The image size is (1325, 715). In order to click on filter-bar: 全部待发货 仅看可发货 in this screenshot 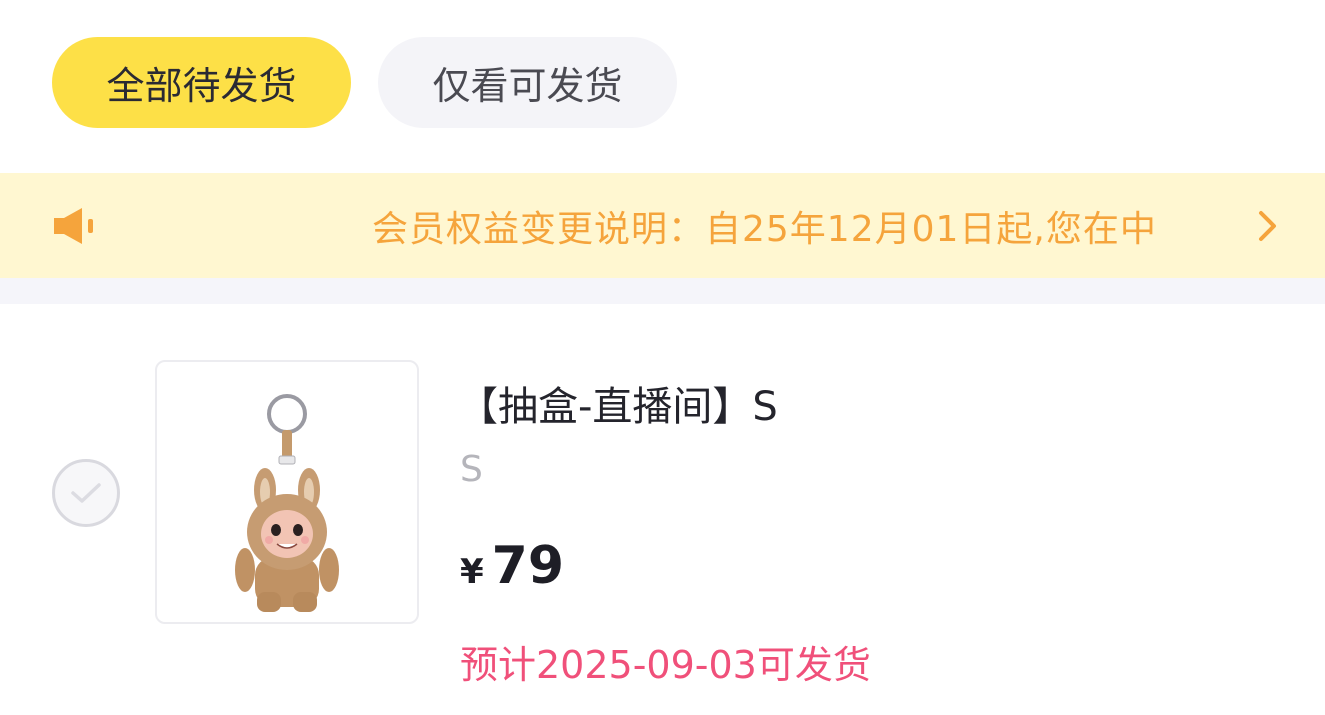, I will do `click(364, 82)`.